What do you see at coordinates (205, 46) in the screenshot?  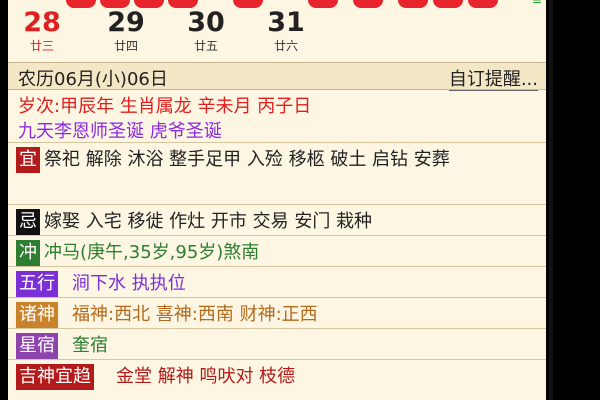 I see `date-lunar: 廿五` at bounding box center [205, 46].